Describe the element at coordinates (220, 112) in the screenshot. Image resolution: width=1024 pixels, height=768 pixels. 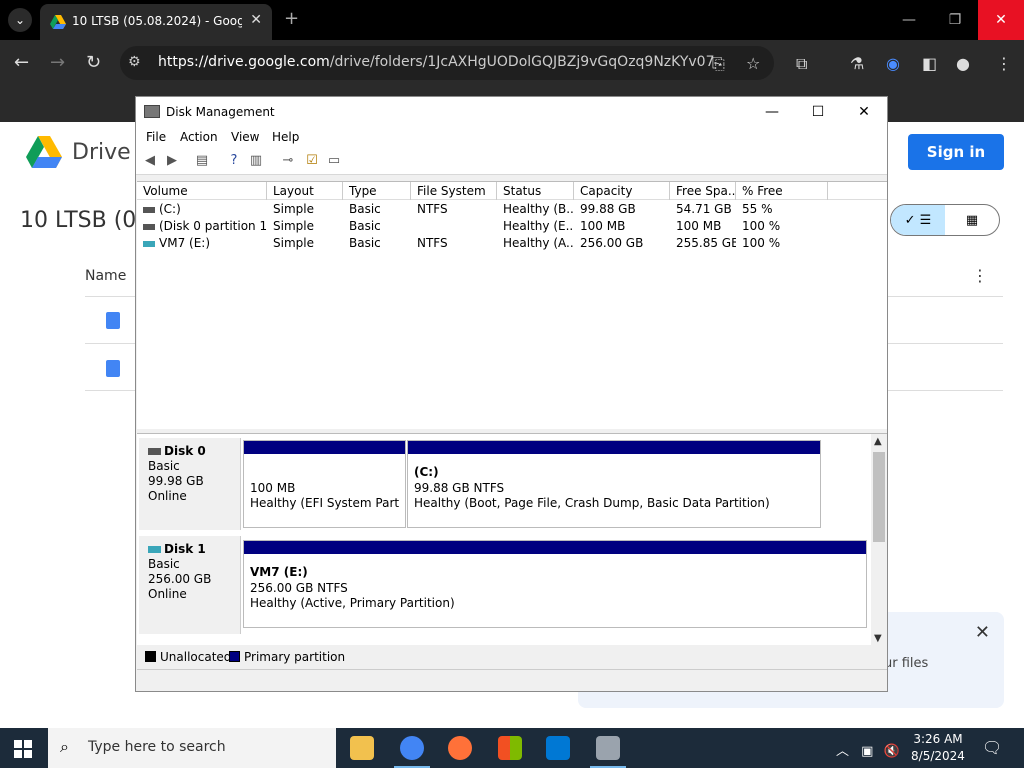
I see `dm-window-title: Disk Management` at that location.